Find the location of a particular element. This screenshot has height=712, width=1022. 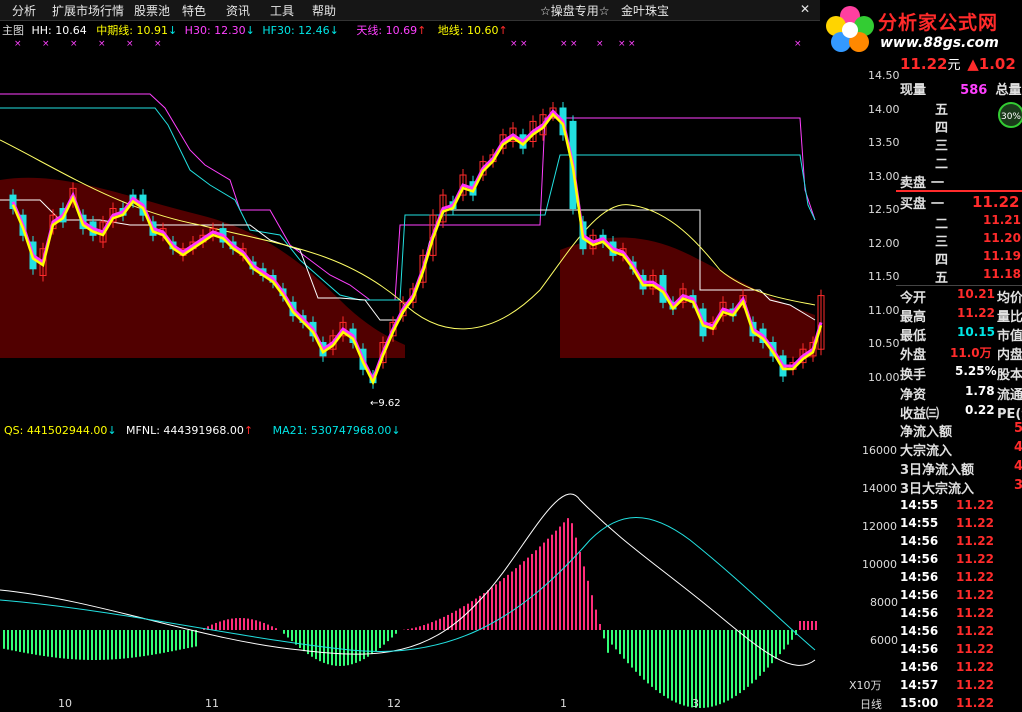

price-tick: 11.00 is located at coordinates (884, 310).